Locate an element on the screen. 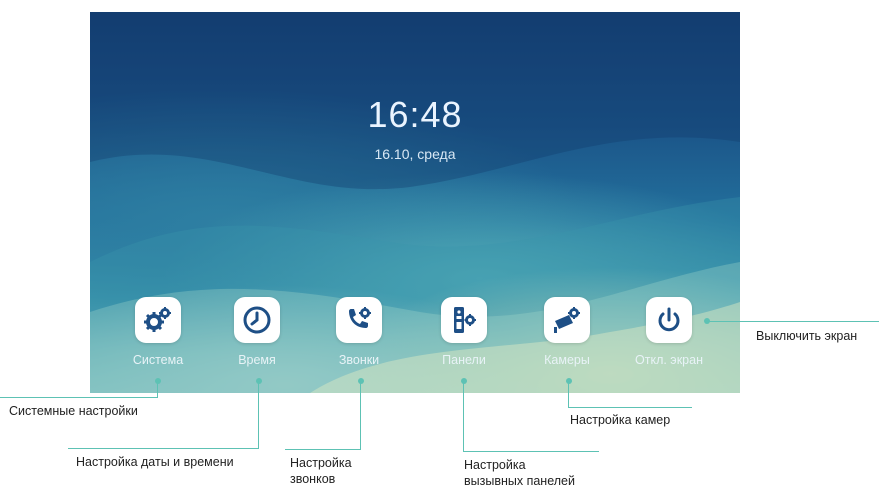 The image size is (879, 489). callout-line-cameras-v is located at coordinates (568, 394).